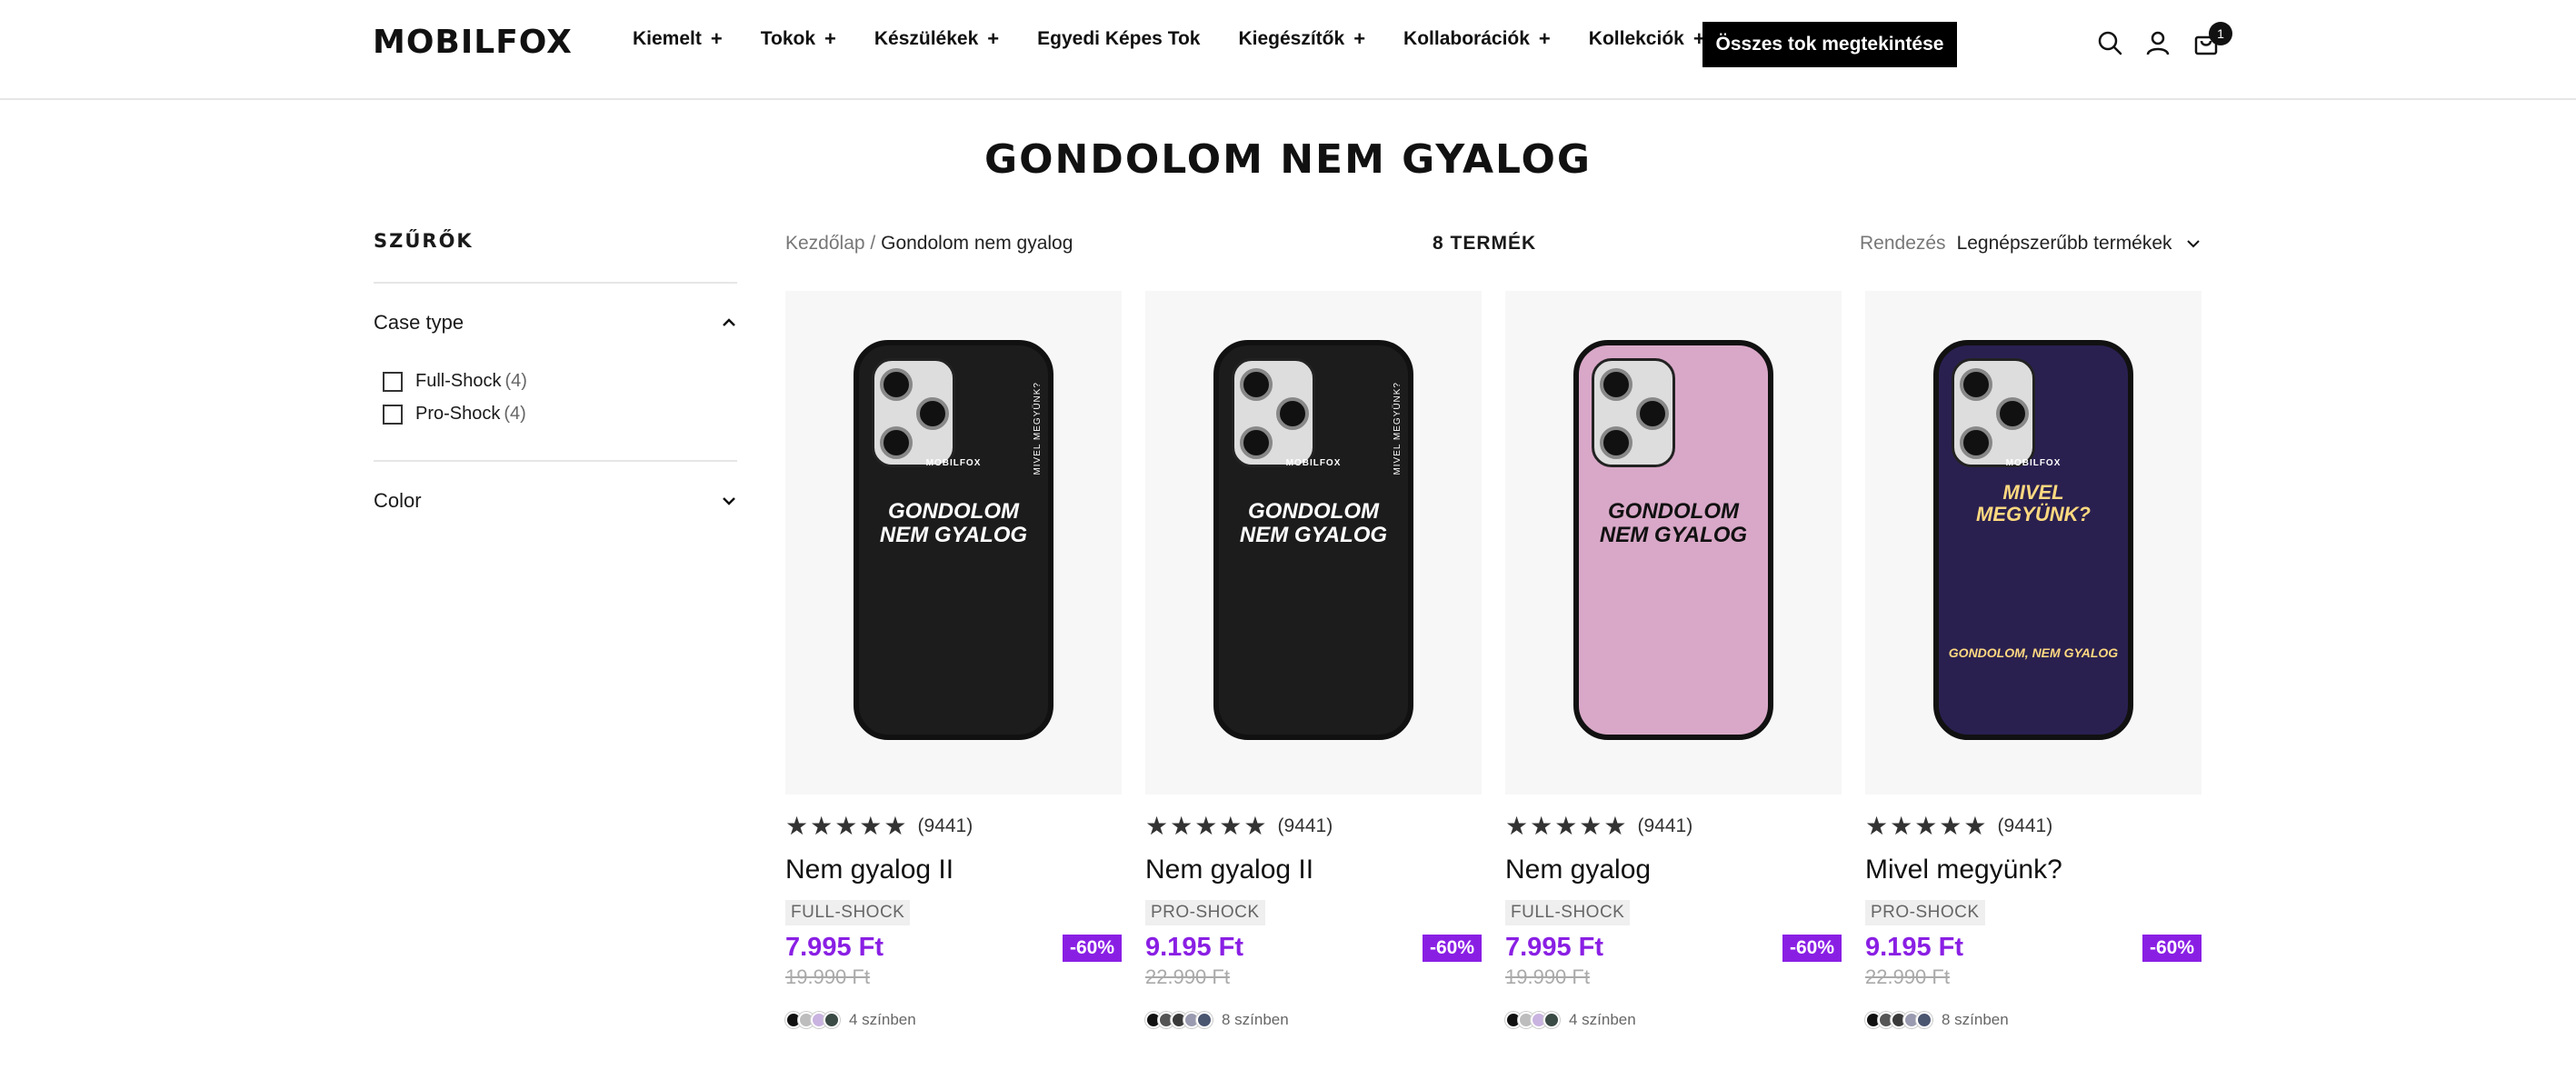 The image size is (2576, 1080). Describe the element at coordinates (1288, 159) in the screenshot. I see `page-title: GONDOLOM NEM GYALOG` at that location.